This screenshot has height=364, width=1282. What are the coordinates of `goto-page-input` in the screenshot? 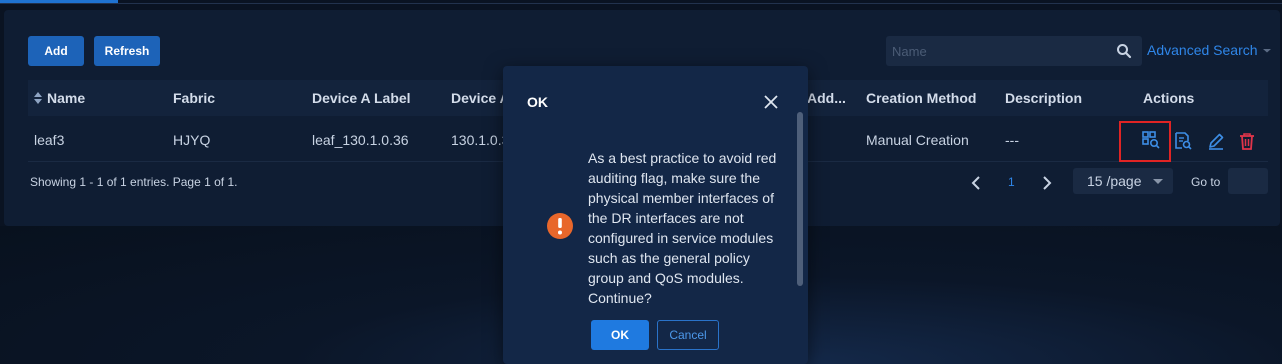 It's located at (1248, 181).